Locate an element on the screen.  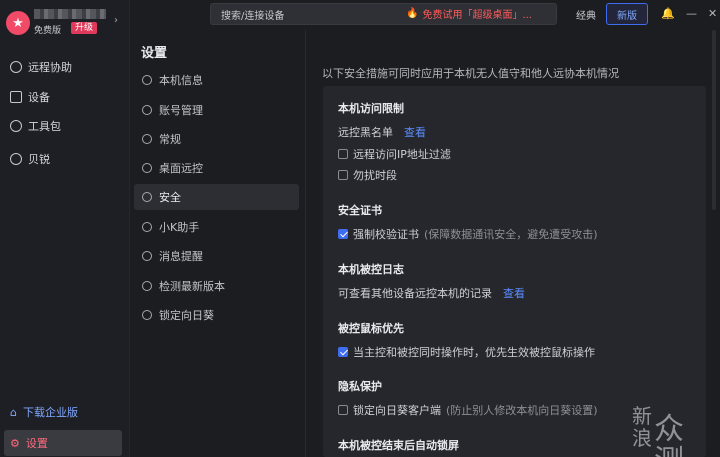
tab-label: 本机信息 is located at coordinates (181, 80).